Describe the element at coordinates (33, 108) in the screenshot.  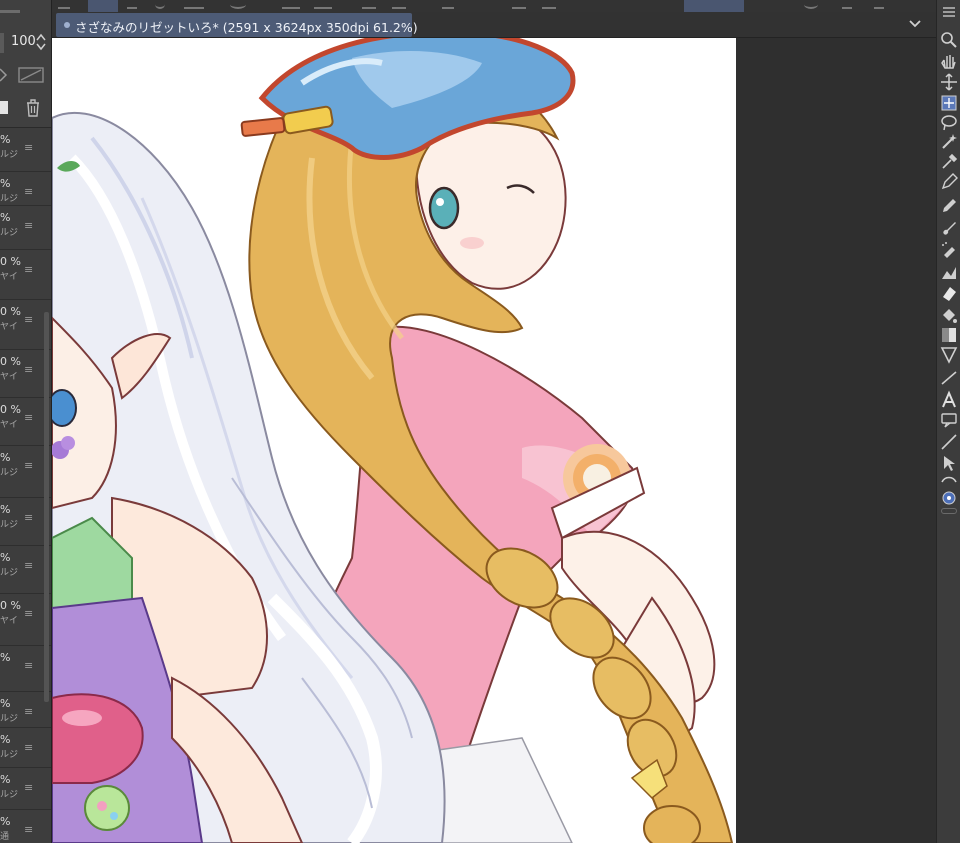
I see `delete-layer-icon` at that location.